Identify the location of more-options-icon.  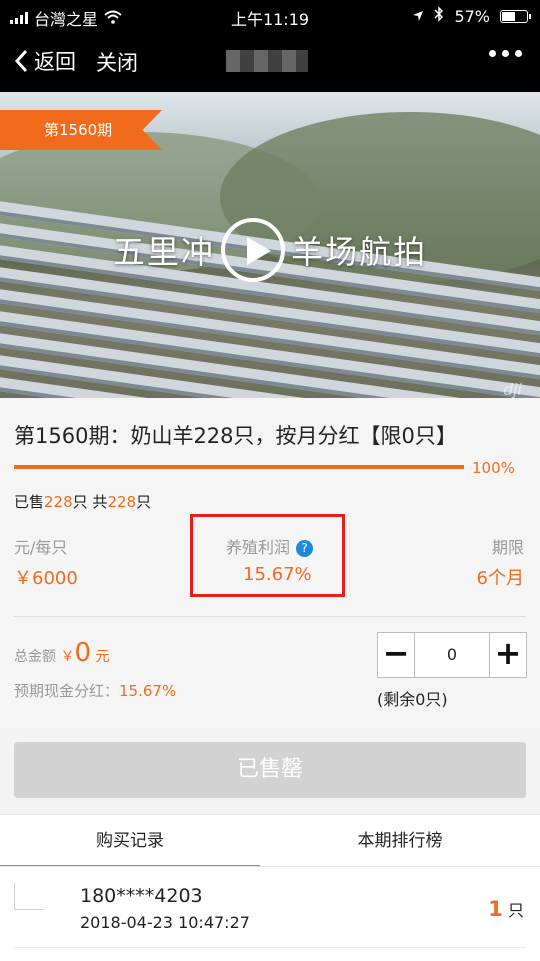
(505, 53).